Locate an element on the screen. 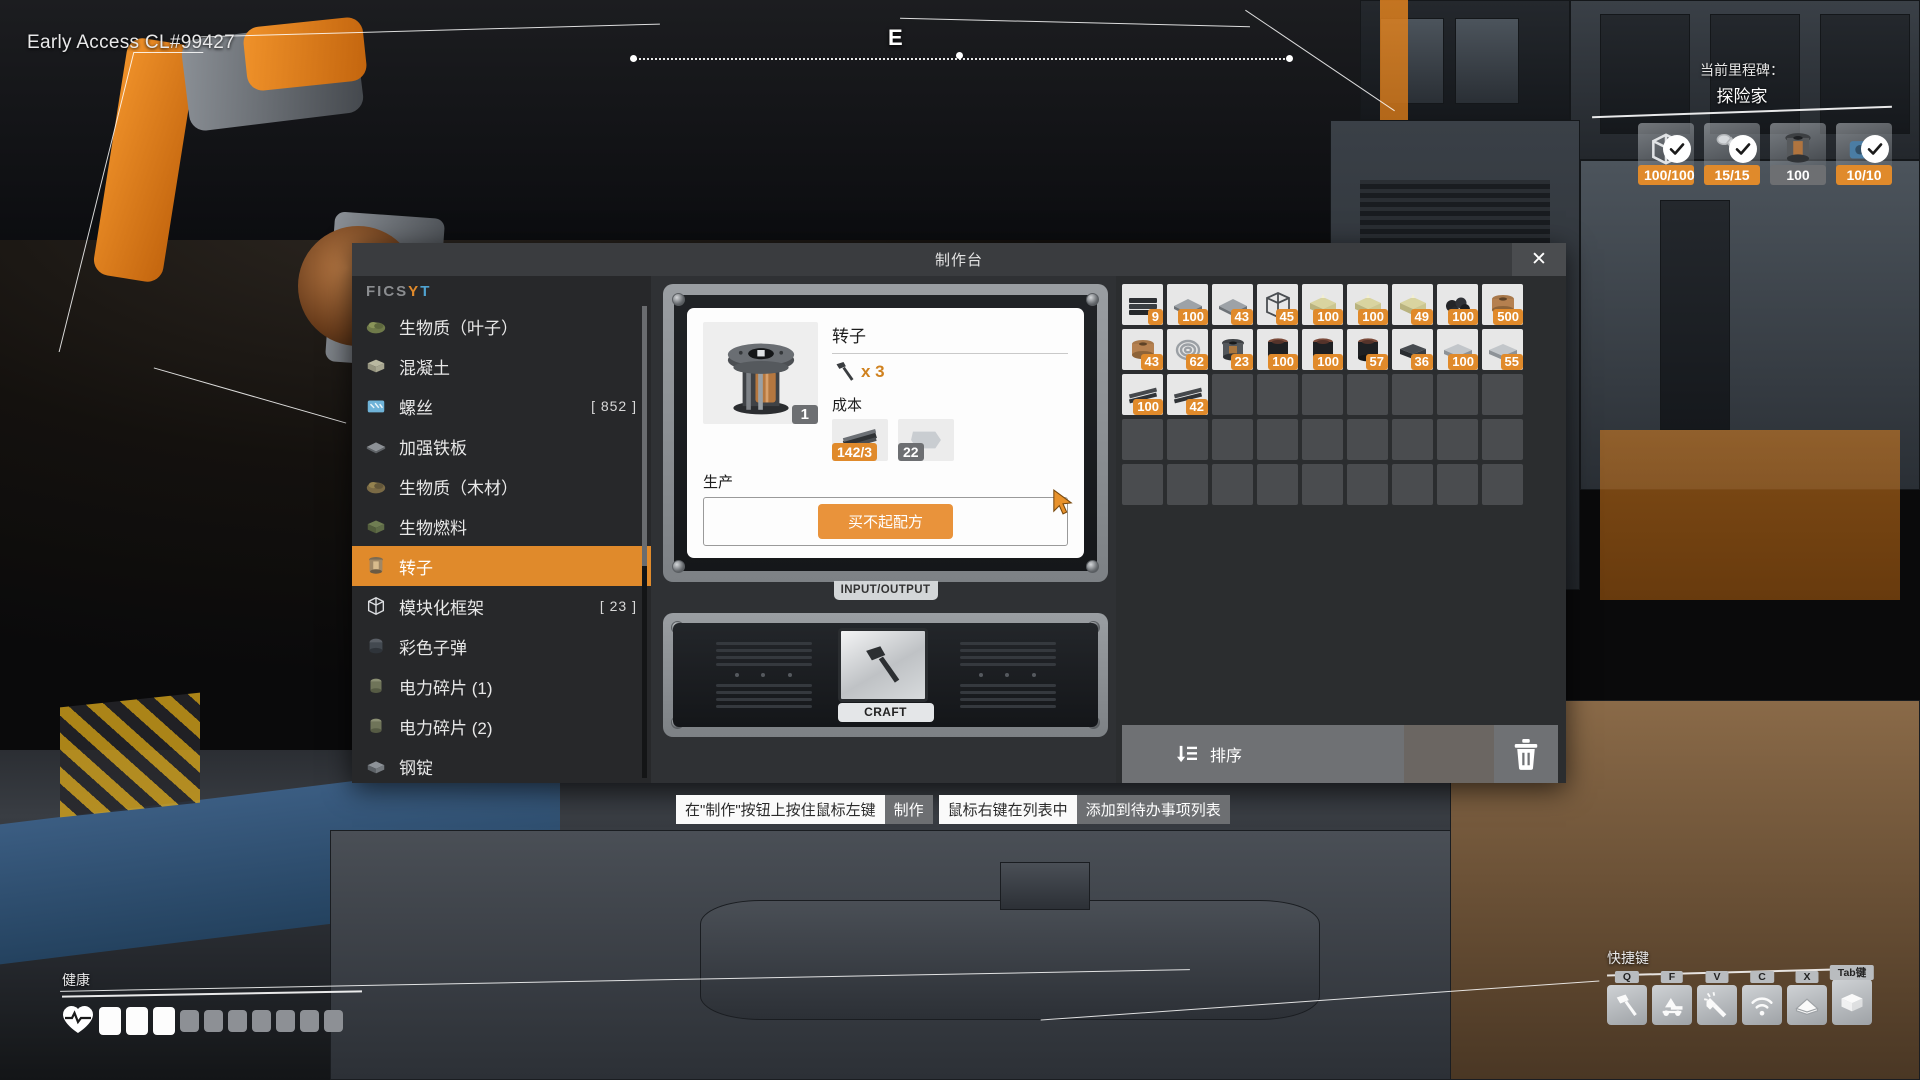 This screenshot has width=1920, height=1080. inventory-slot: 62 is located at coordinates (1187, 349).